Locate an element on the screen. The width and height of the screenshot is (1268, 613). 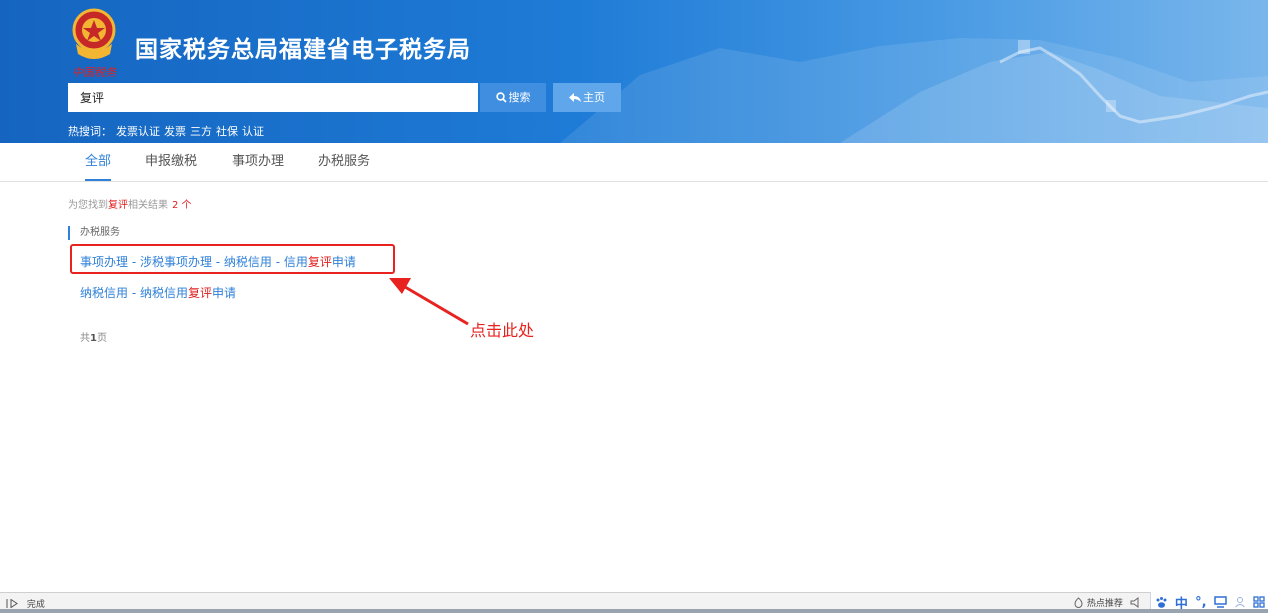
tab-declare-pay-tax: 申报缴税 is located at coordinates (171, 162).